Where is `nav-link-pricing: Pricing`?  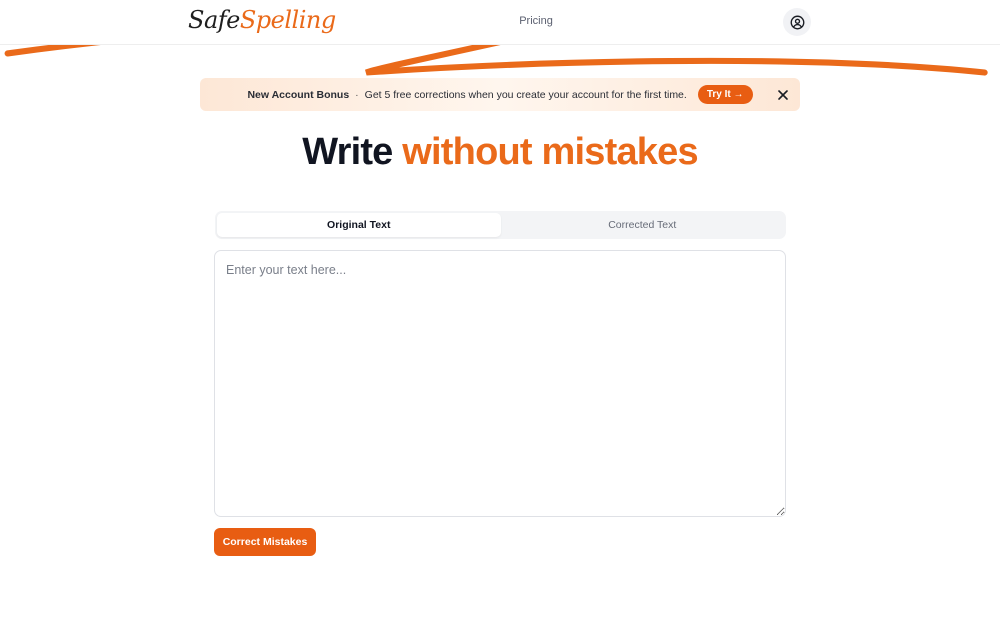 nav-link-pricing: Pricing is located at coordinates (500, 21).